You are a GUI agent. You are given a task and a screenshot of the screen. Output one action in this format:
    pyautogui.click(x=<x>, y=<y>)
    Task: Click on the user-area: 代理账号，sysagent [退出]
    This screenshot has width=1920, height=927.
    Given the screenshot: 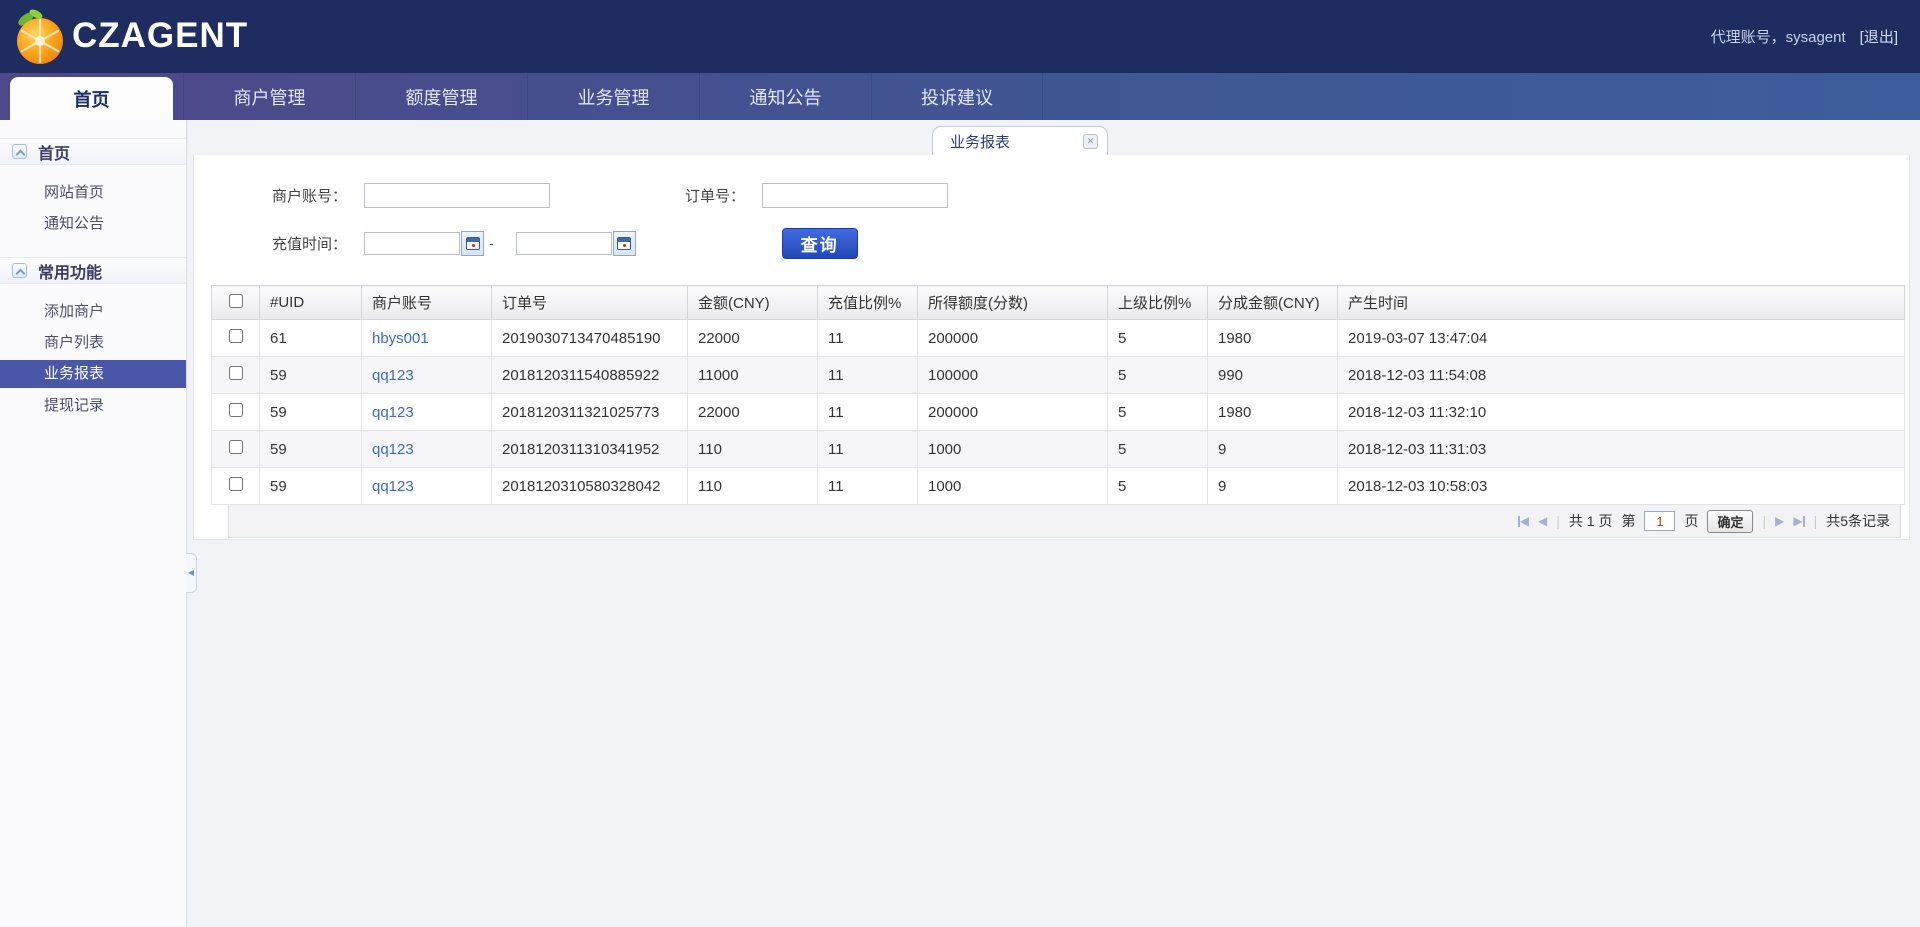 What is the action you would take?
    pyautogui.click(x=1804, y=36)
    